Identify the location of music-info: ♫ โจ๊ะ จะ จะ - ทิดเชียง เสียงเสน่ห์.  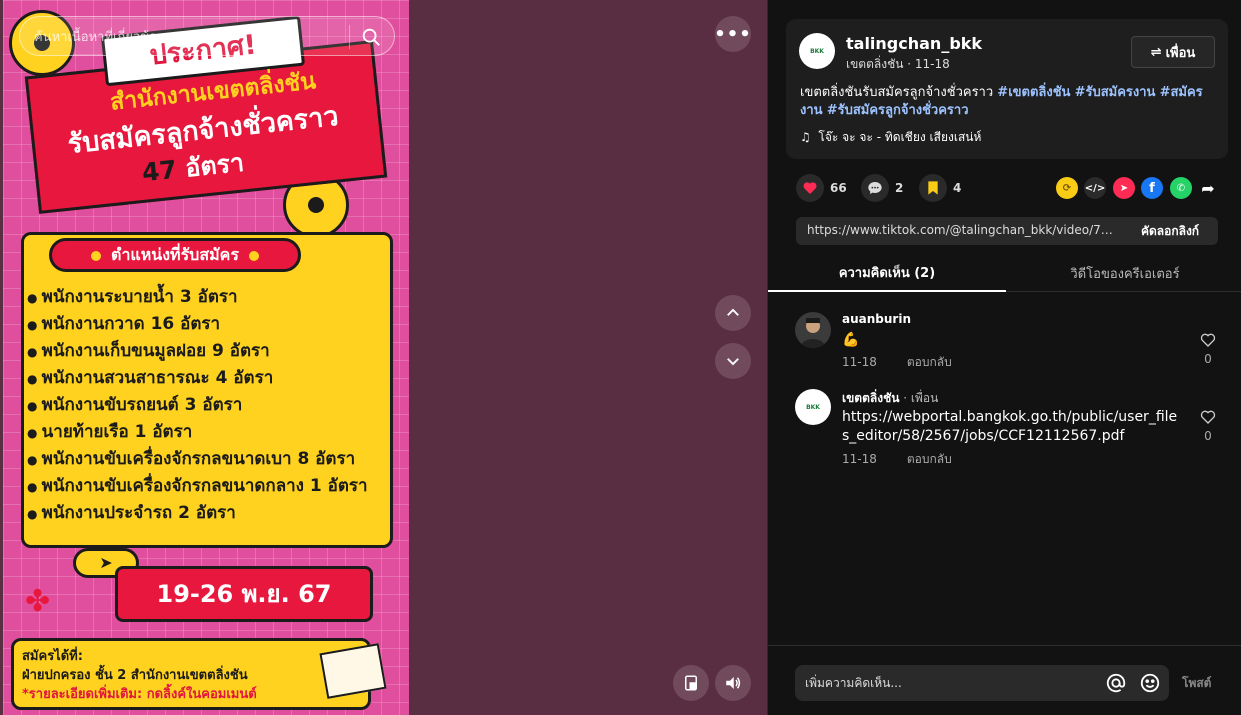
(890, 137).